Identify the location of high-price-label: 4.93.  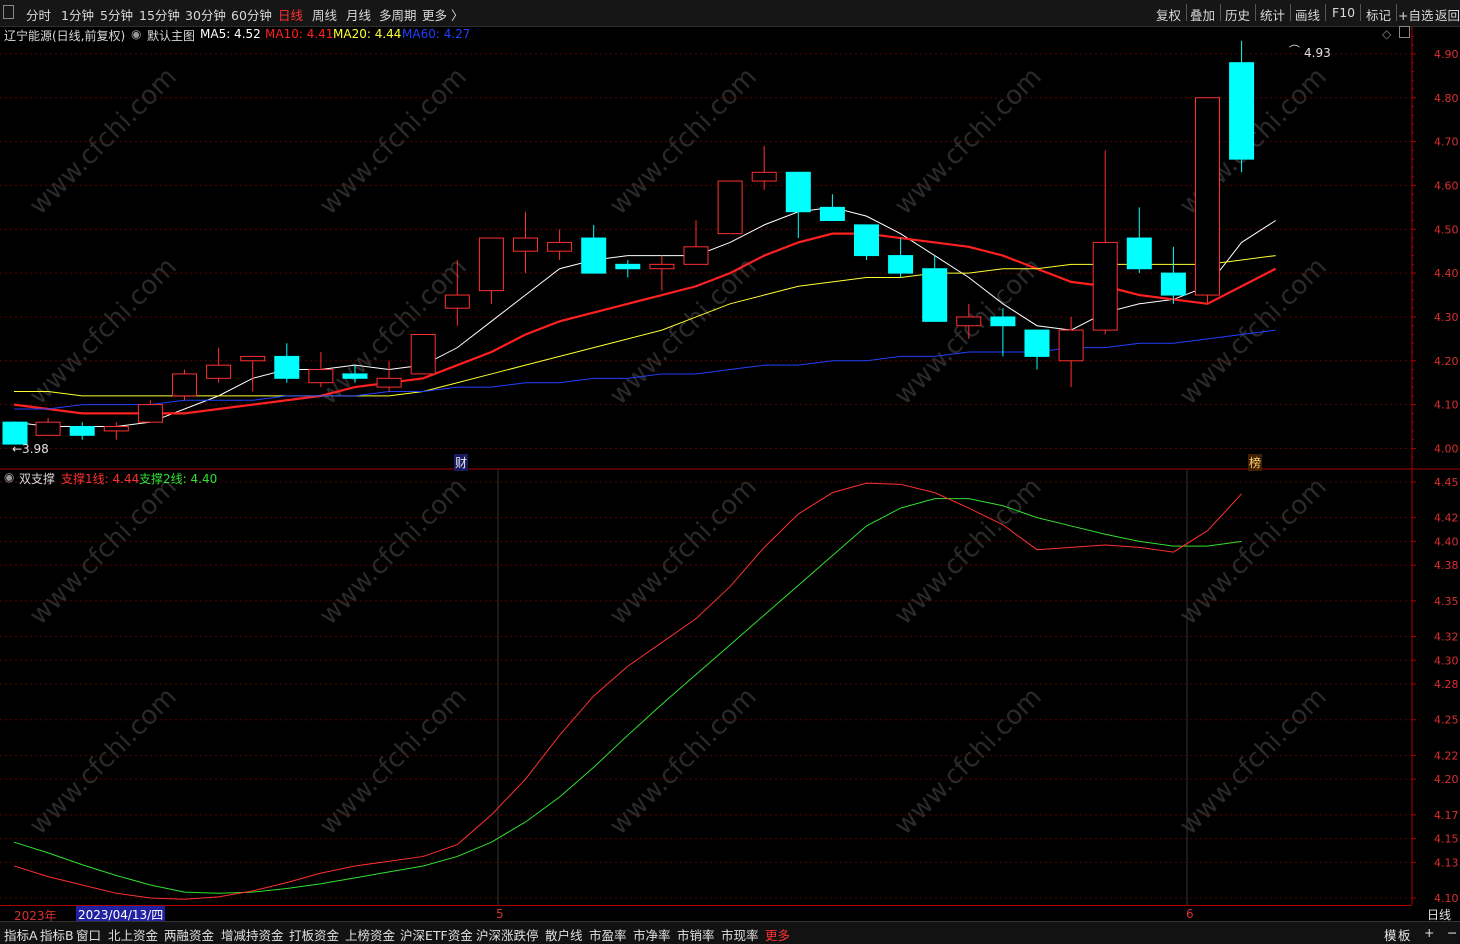
(1317, 53).